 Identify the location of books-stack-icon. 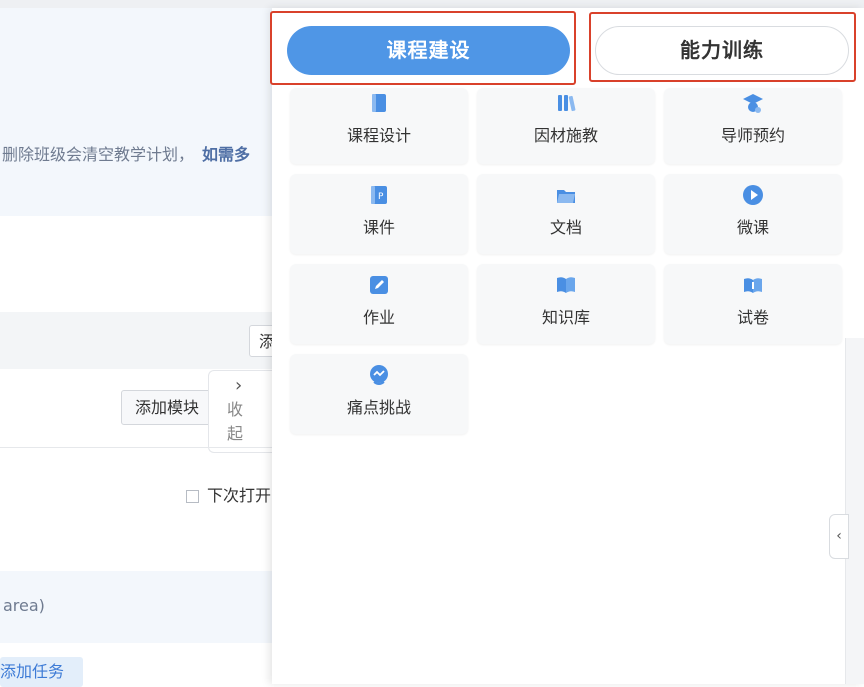
(567, 103).